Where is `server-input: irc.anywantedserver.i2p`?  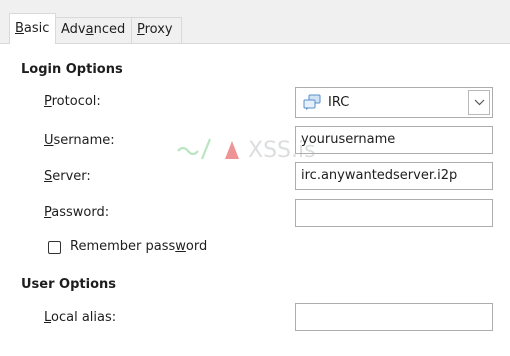
server-input: irc.anywantedserver.i2p is located at coordinates (394, 176).